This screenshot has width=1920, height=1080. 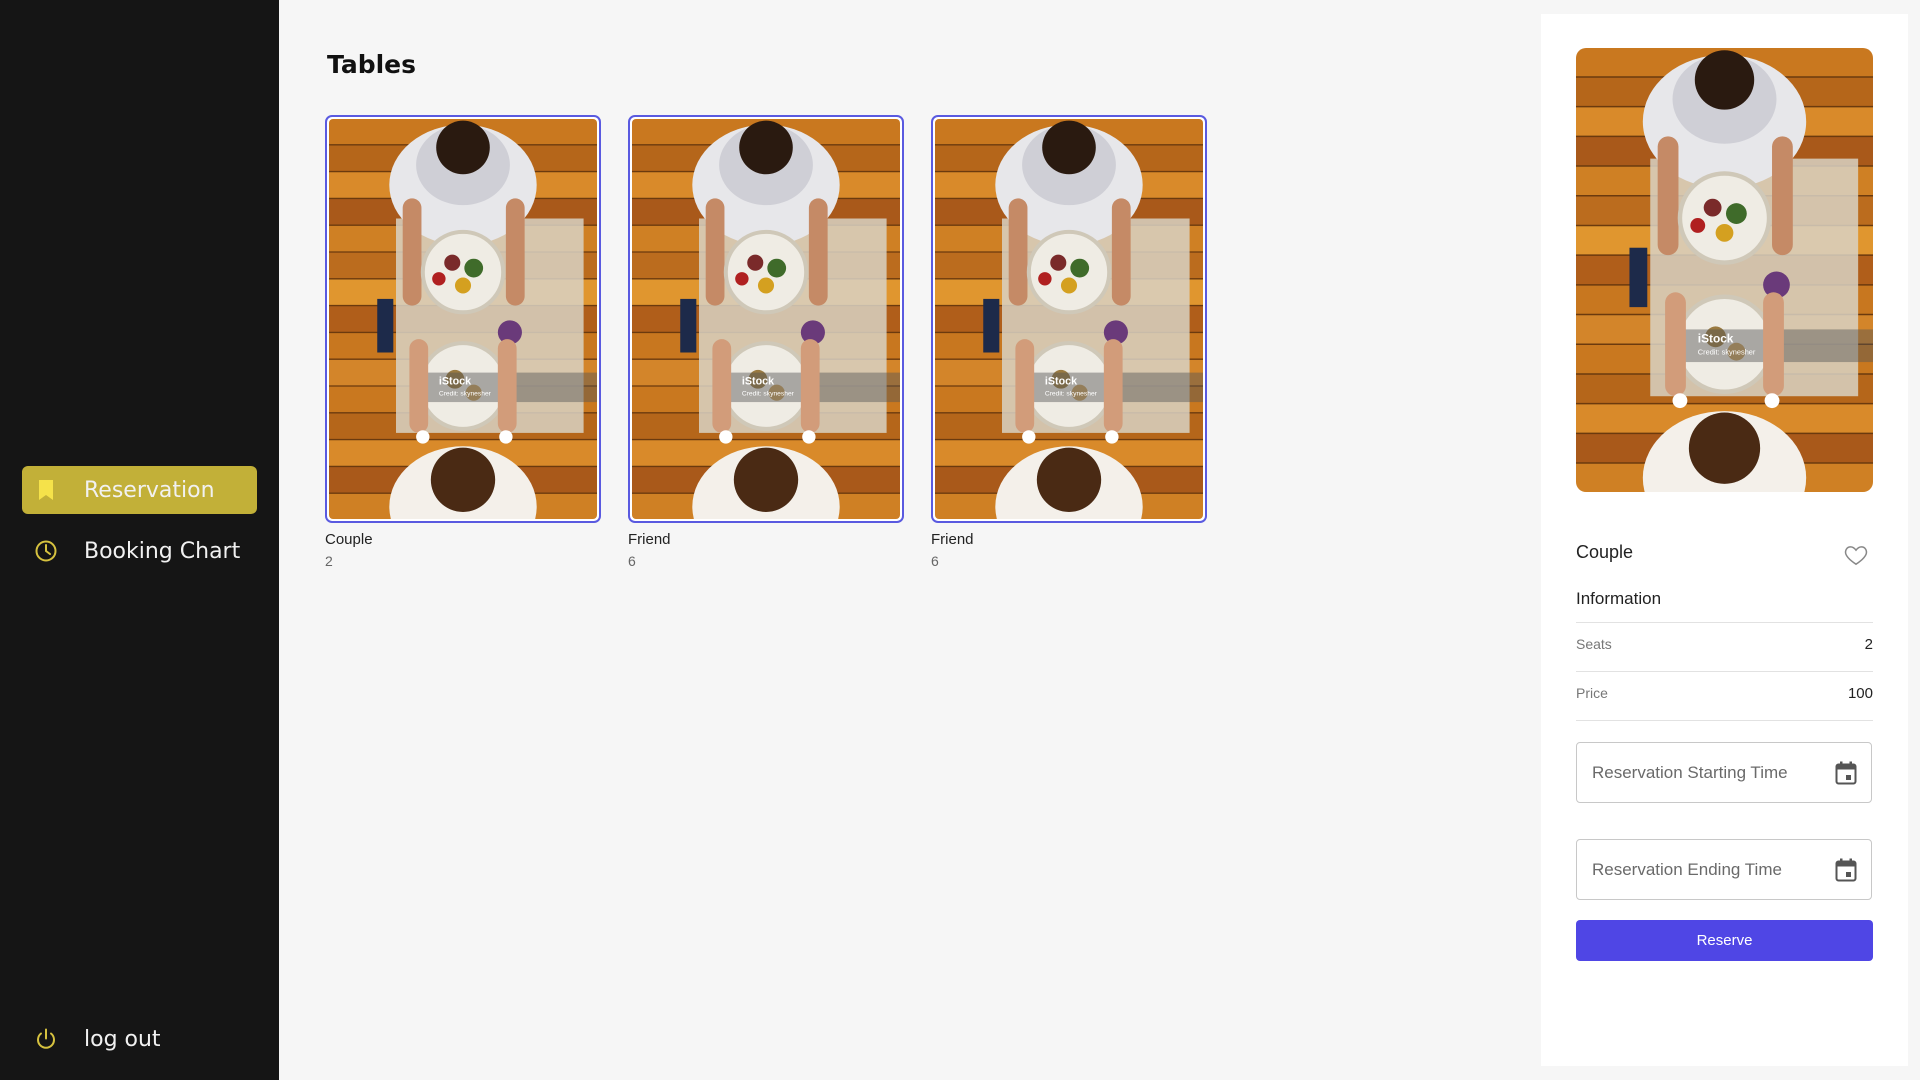 What do you see at coordinates (1592, 693) in the screenshot?
I see `price-label: Price` at bounding box center [1592, 693].